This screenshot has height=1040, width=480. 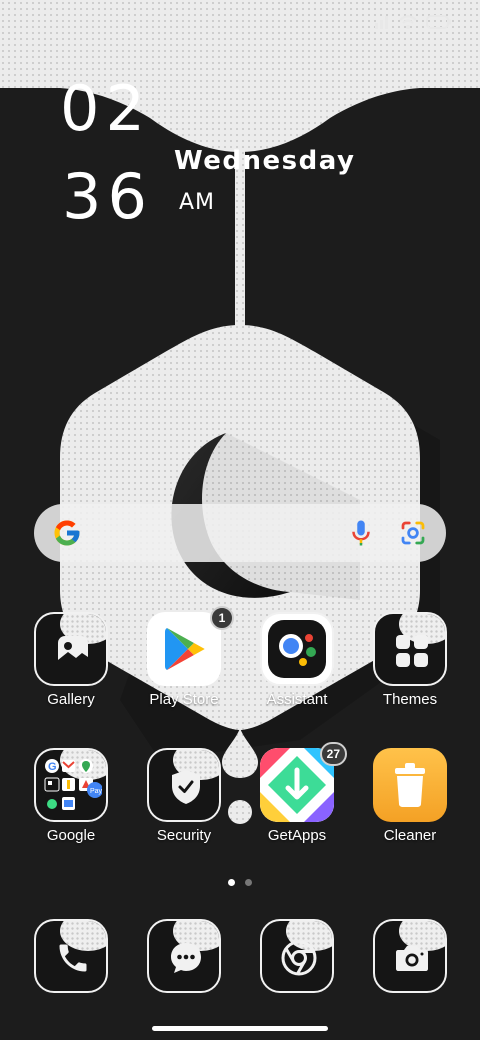 I want to click on google-g-icon, so click(x=67, y=533).